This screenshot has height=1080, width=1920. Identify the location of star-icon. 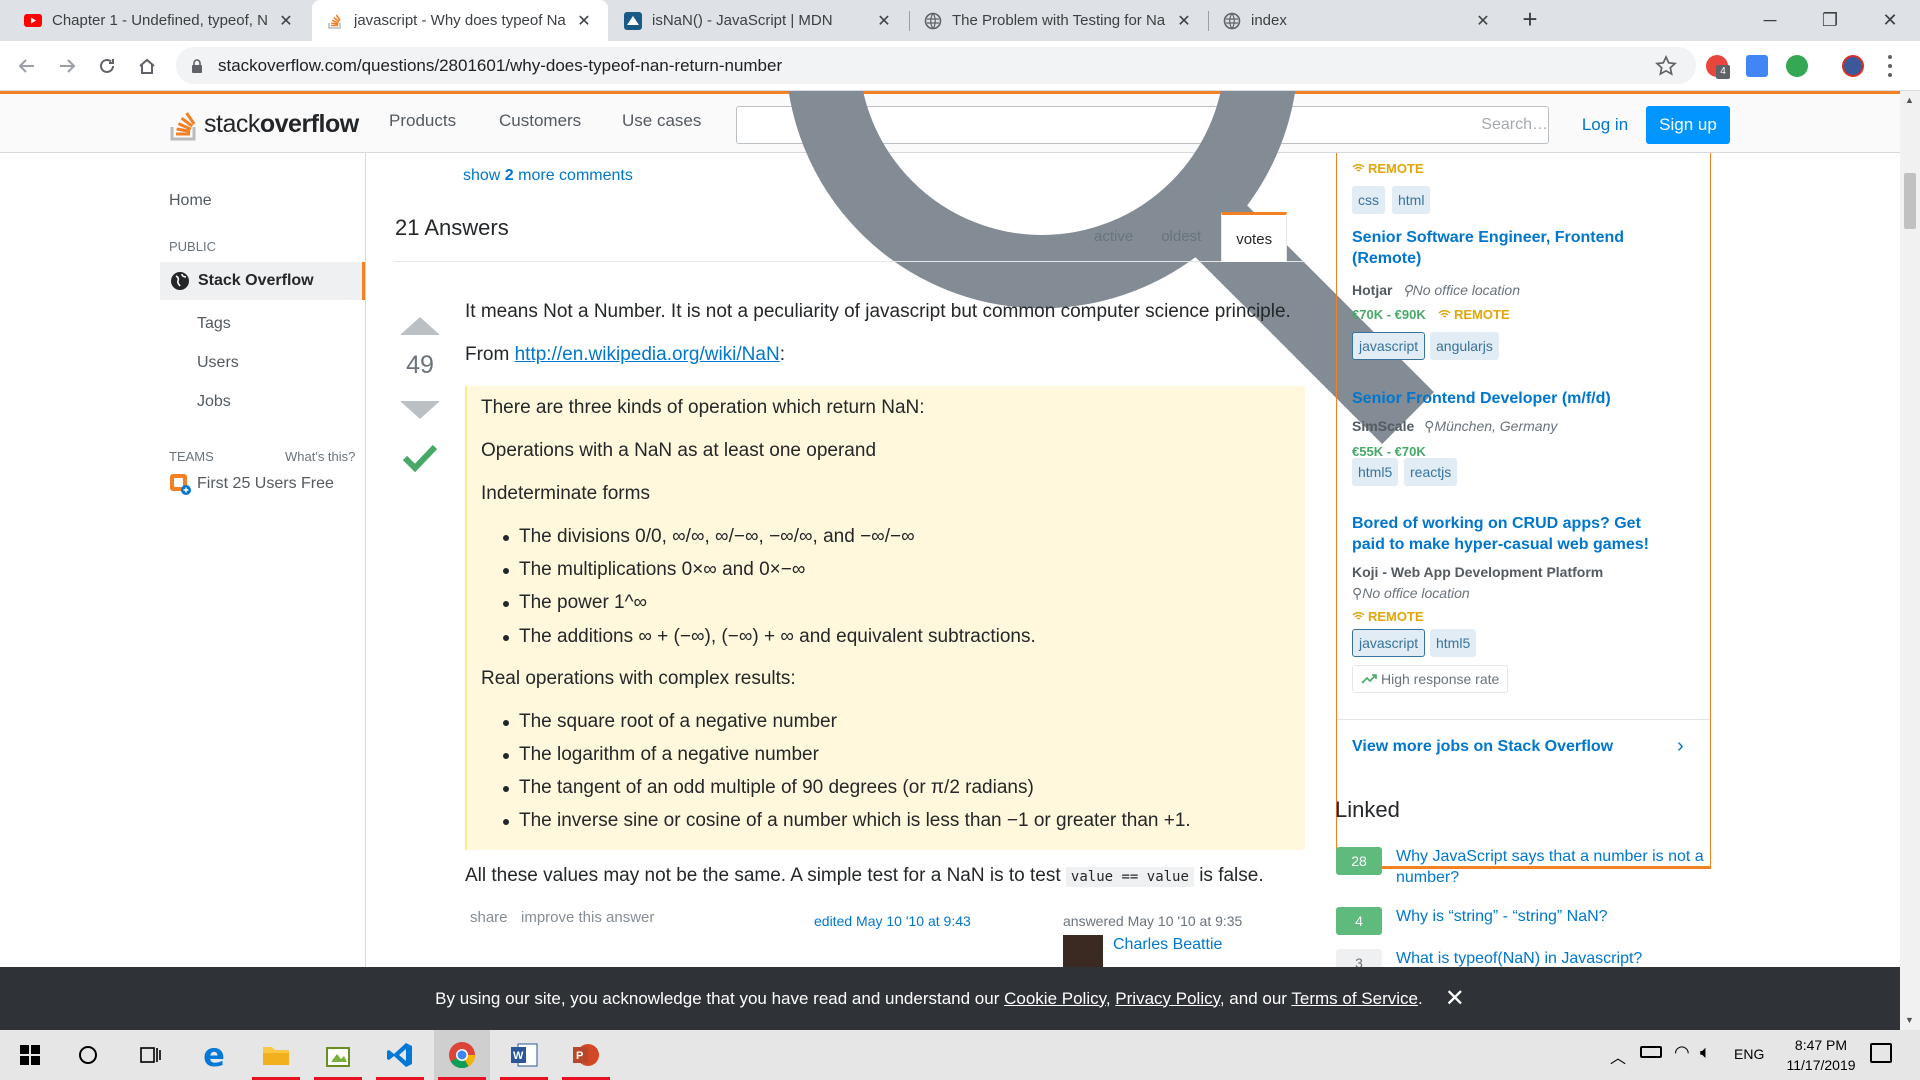
(1666, 66).